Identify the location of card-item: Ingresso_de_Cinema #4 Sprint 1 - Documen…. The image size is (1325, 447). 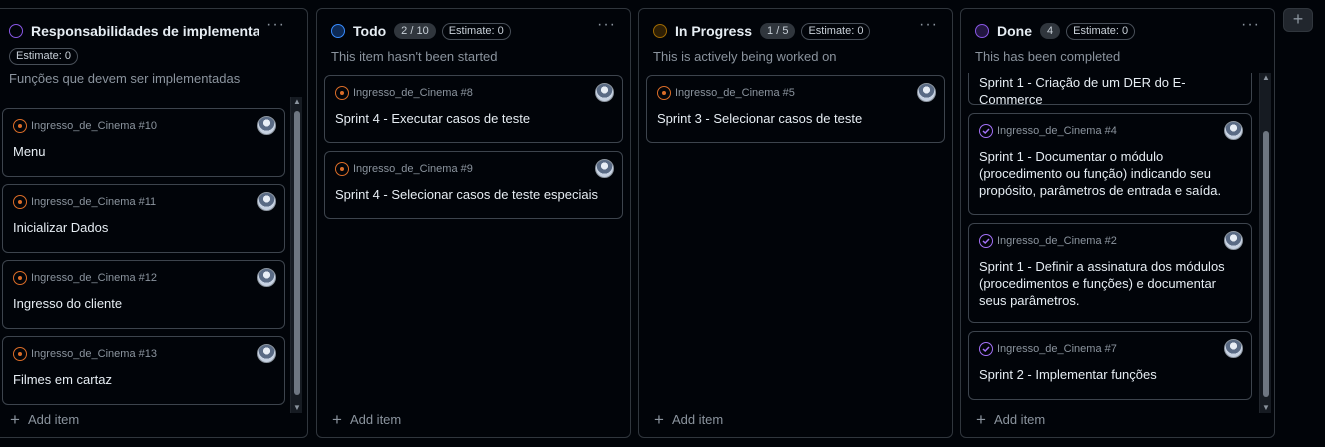
(1110, 164).